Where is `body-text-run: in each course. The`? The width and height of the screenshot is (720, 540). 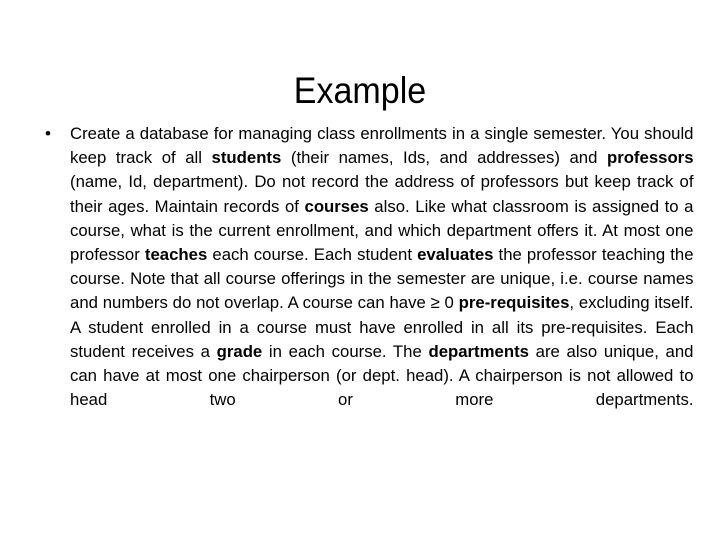 body-text-run: in each course. The is located at coordinates (345, 351).